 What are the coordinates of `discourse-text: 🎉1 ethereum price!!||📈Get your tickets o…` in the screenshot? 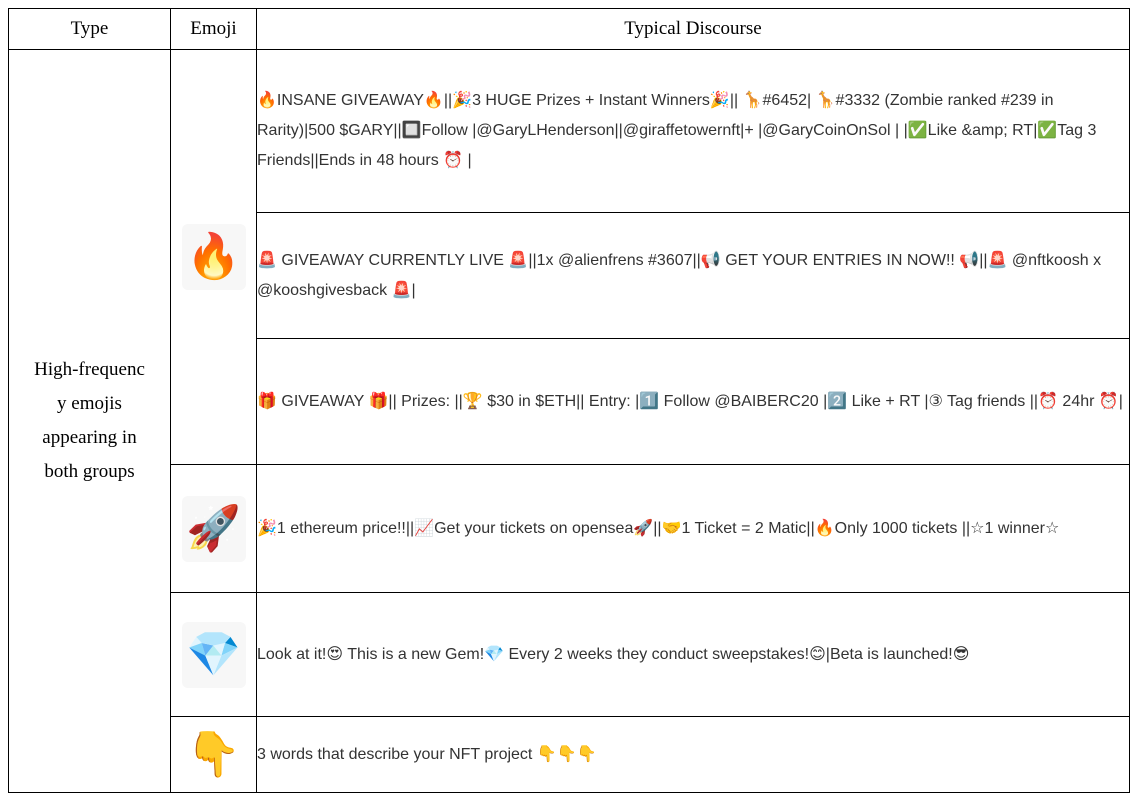 It's located at (693, 528).